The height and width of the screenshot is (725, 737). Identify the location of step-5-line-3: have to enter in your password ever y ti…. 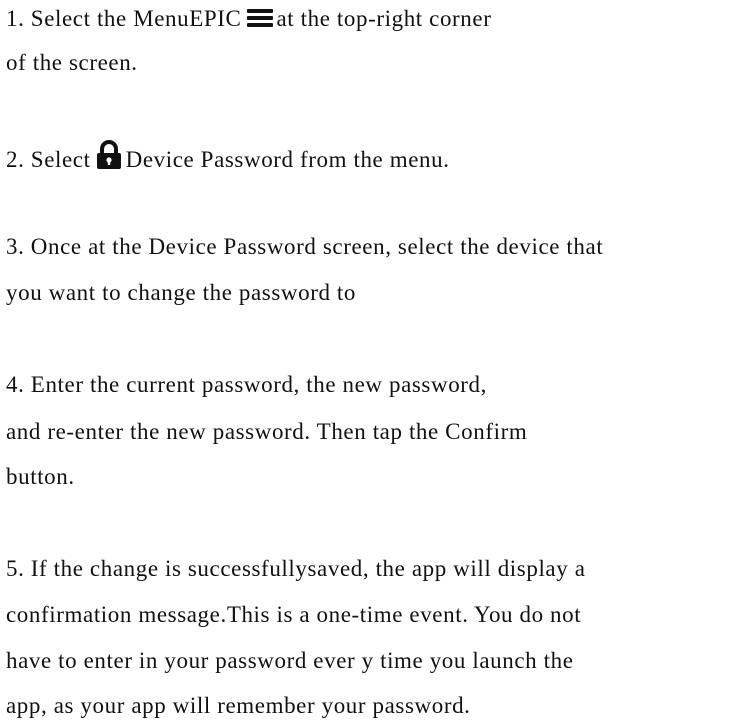
(290, 660).